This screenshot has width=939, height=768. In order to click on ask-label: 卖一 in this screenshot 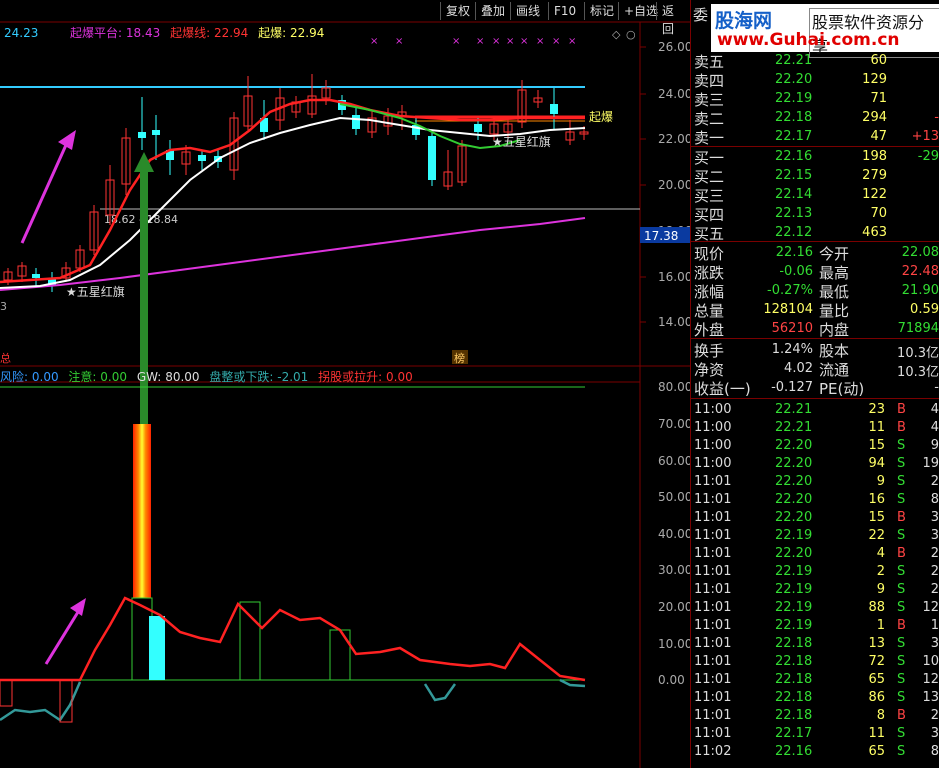, I will do `click(709, 138)`.